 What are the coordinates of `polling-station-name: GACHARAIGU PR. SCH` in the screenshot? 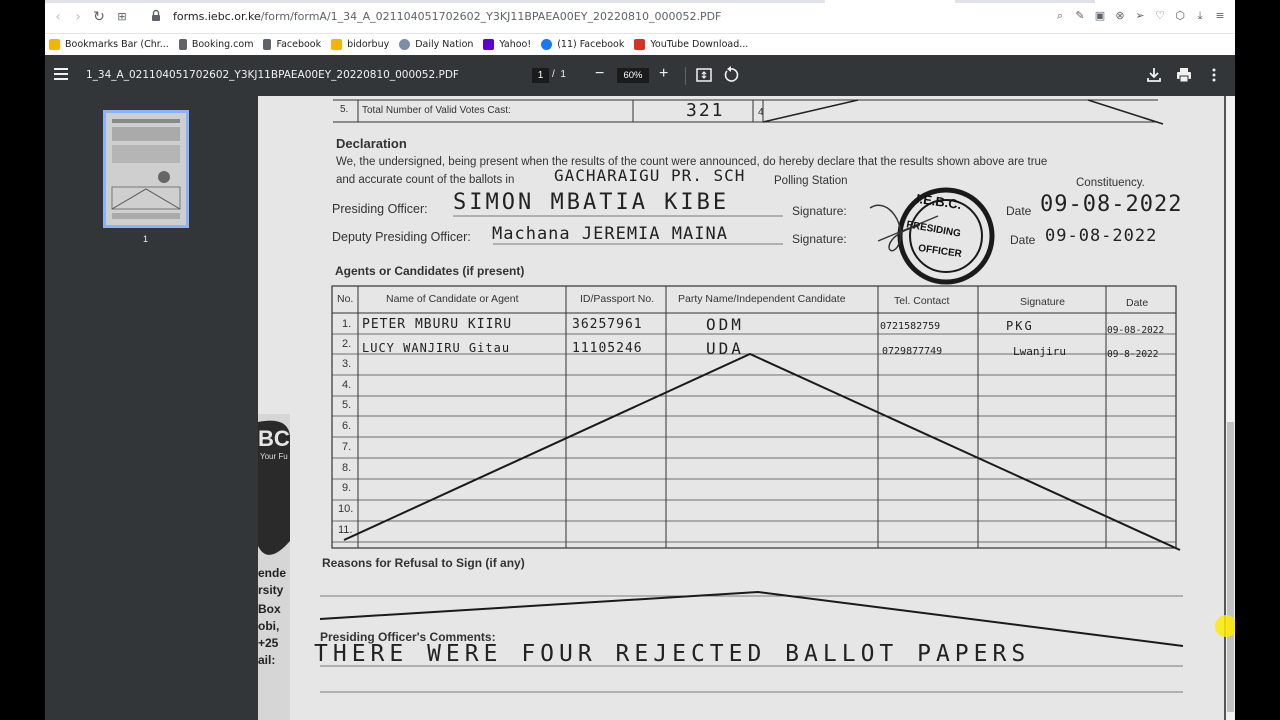 It's located at (650, 175).